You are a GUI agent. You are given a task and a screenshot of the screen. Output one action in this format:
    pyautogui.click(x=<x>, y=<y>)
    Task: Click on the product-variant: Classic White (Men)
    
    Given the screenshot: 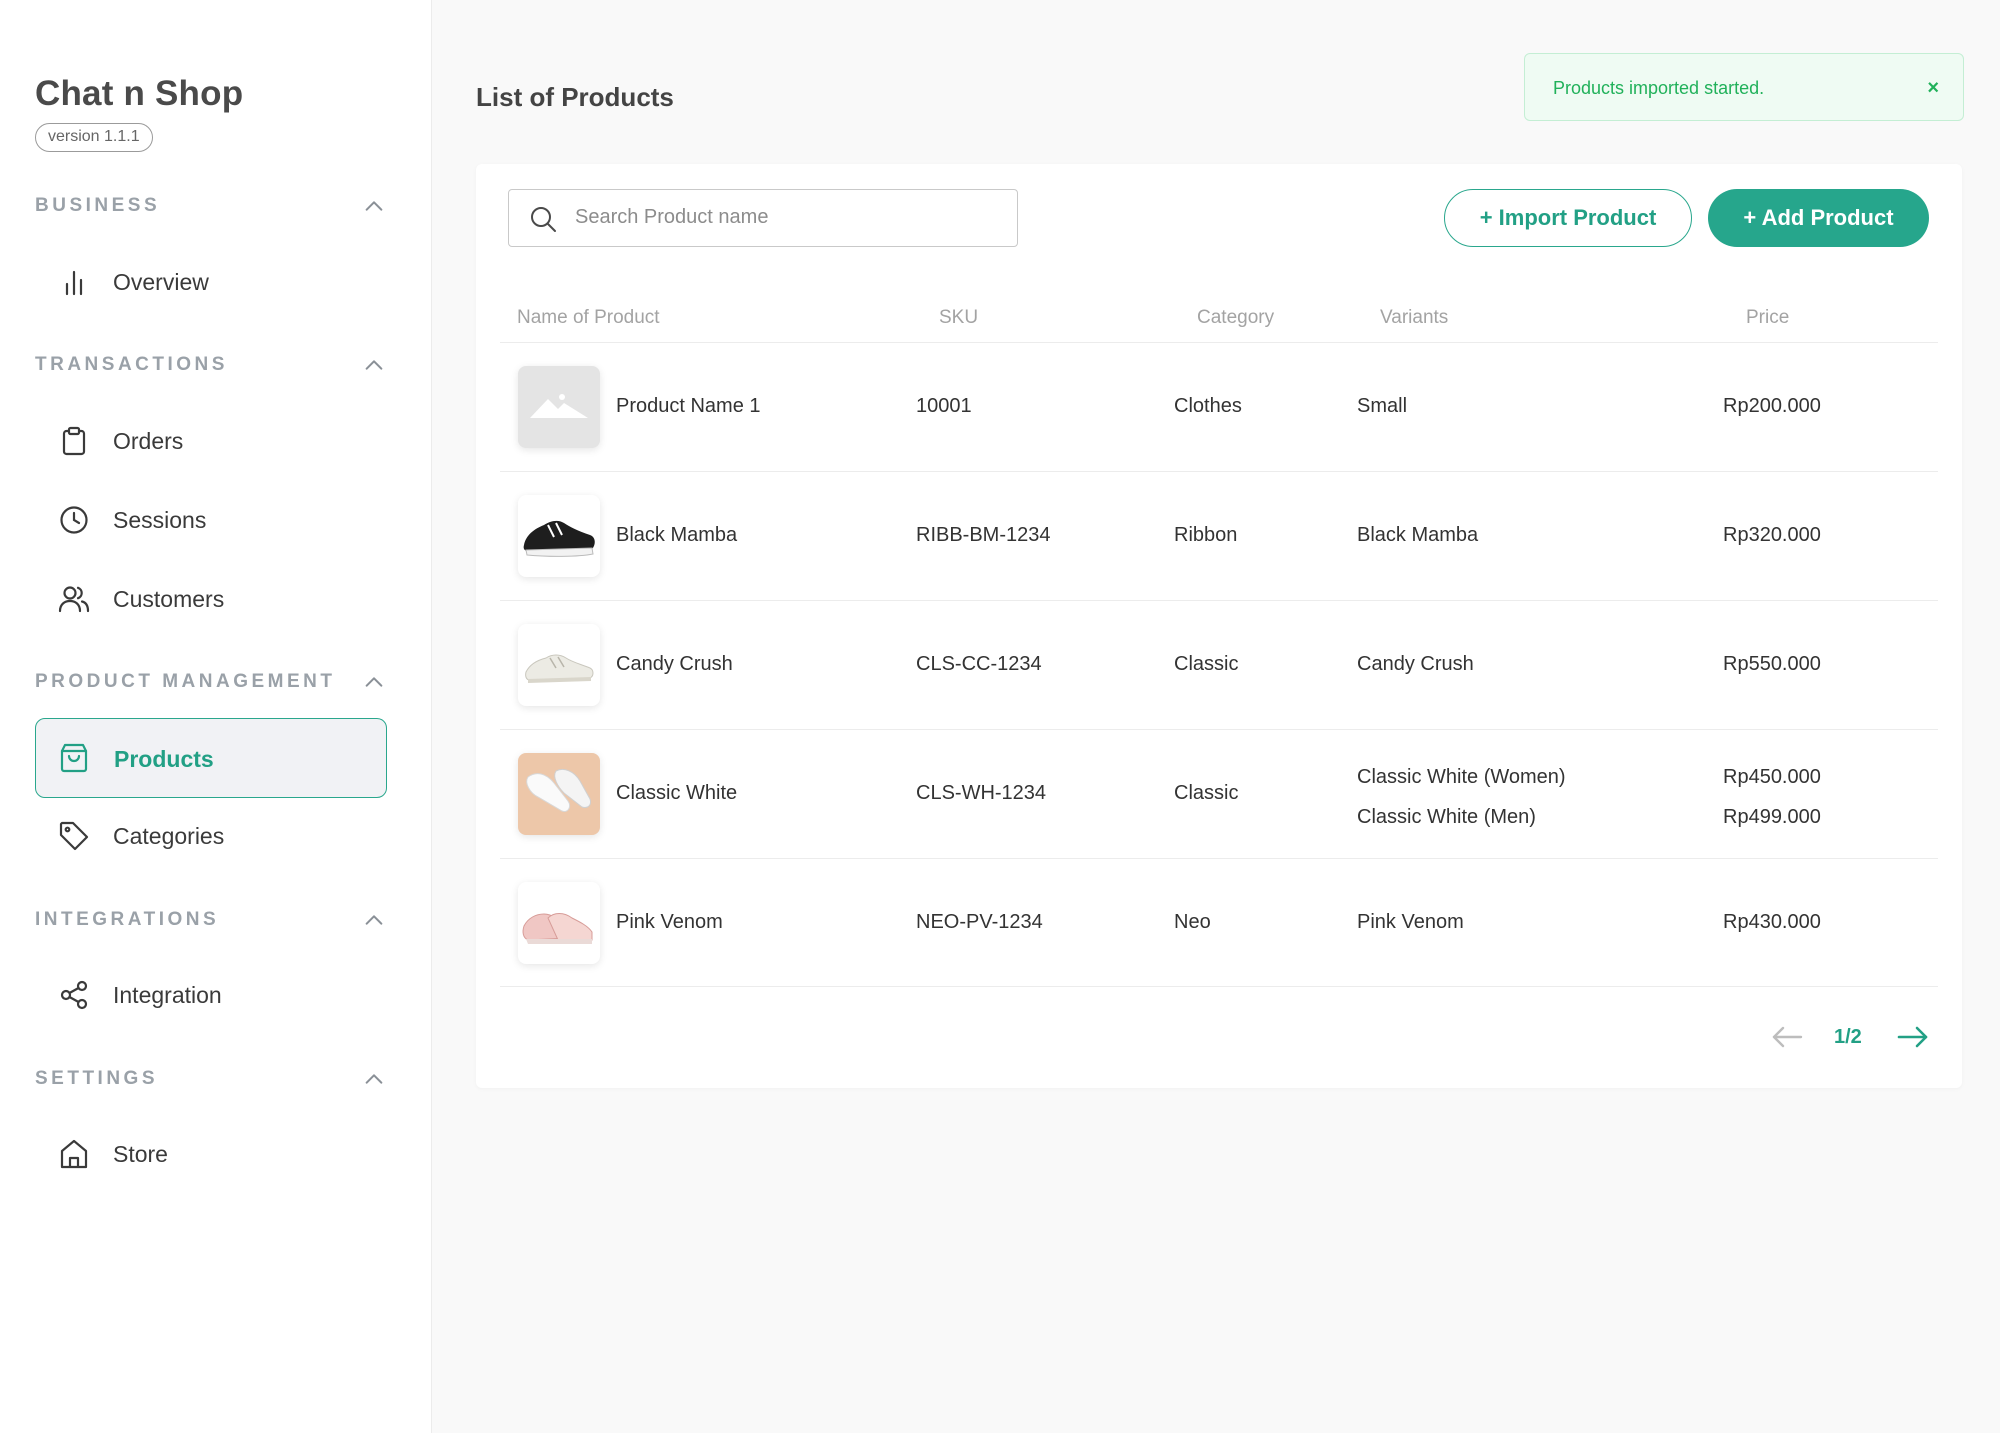 What is the action you would take?
    pyautogui.click(x=1446, y=817)
    